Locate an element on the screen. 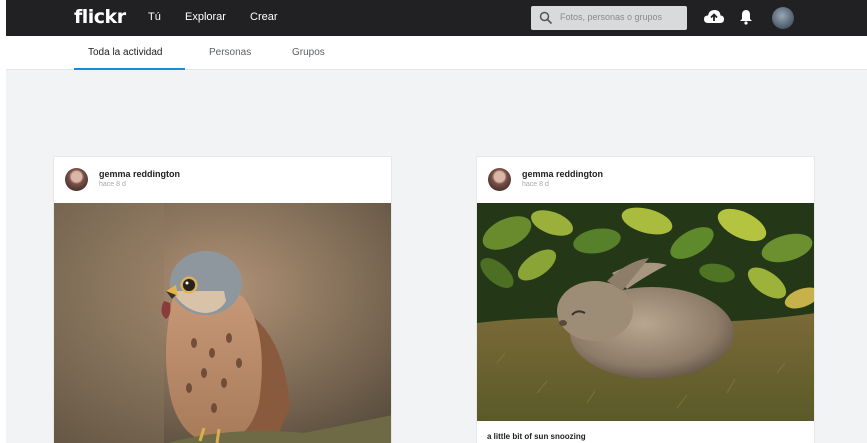  tab-people: Personas is located at coordinates (230, 52).